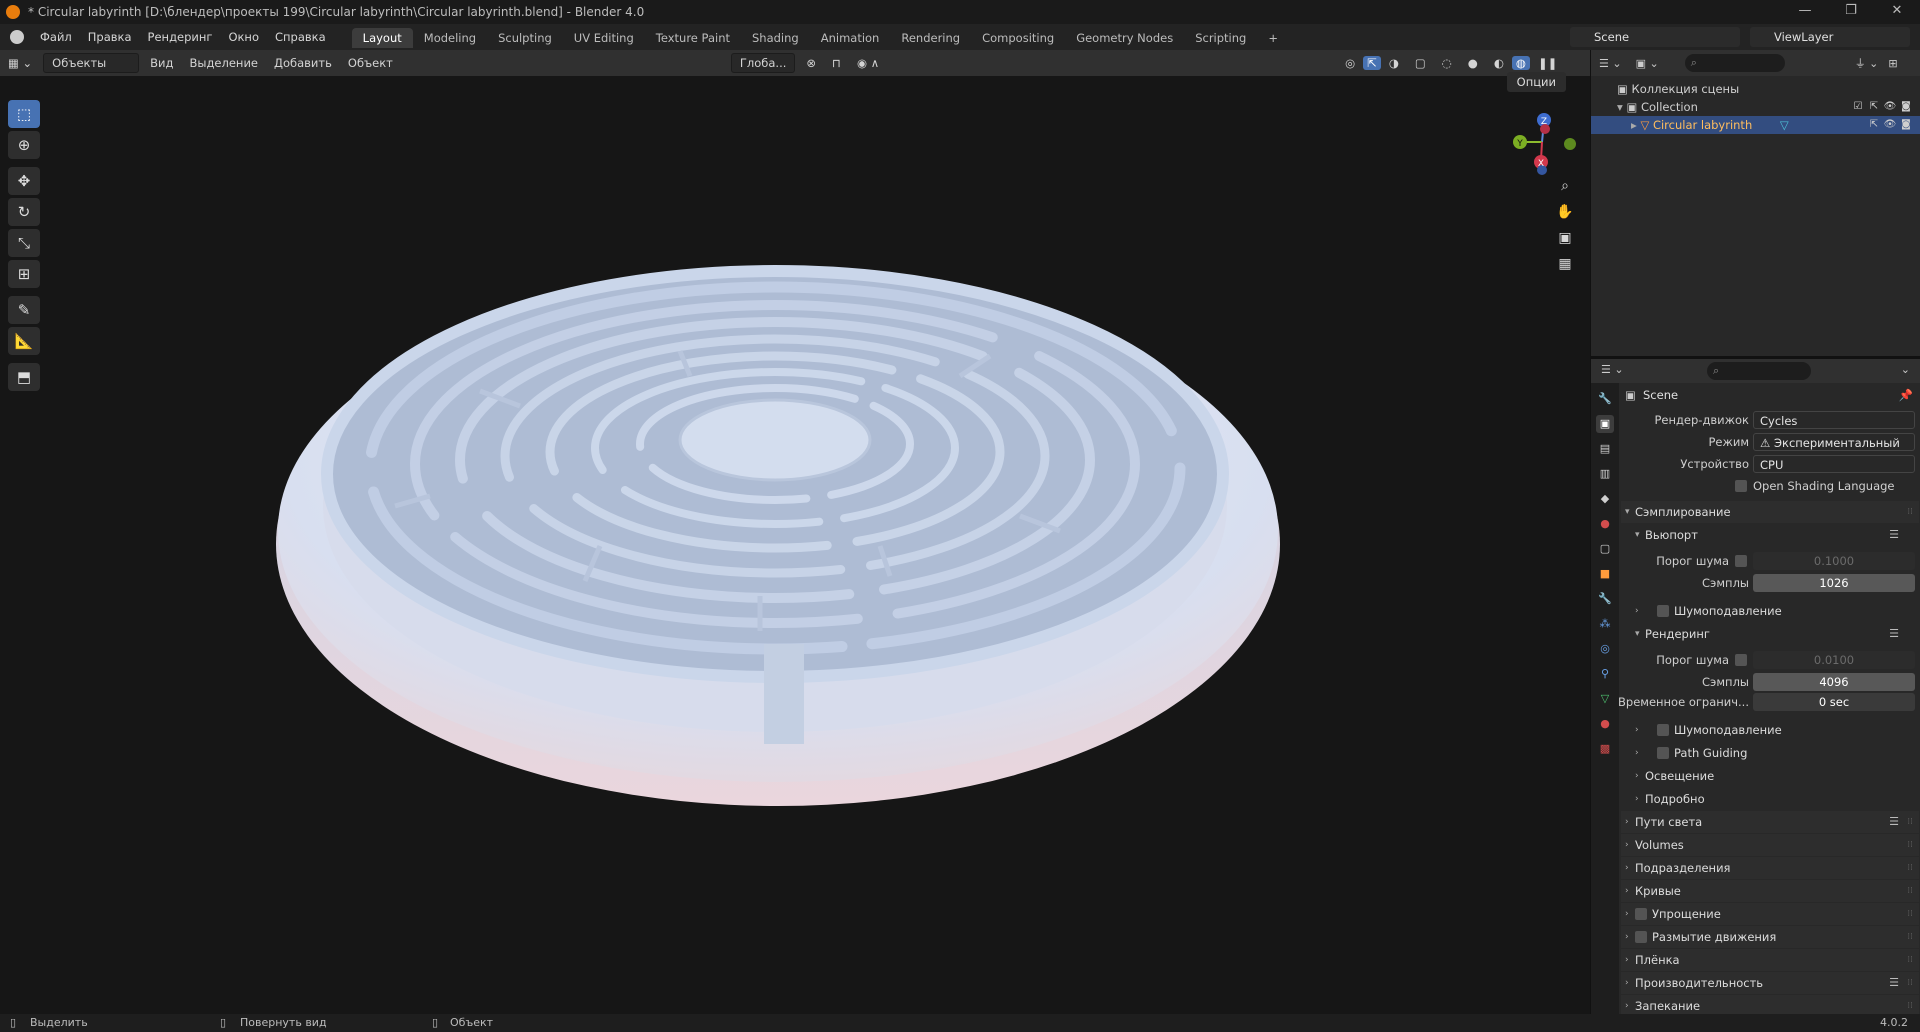 The width and height of the screenshot is (1920, 1032). What do you see at coordinates (91, 63) in the screenshot?
I see `mode-dropdown: Объекты` at bounding box center [91, 63].